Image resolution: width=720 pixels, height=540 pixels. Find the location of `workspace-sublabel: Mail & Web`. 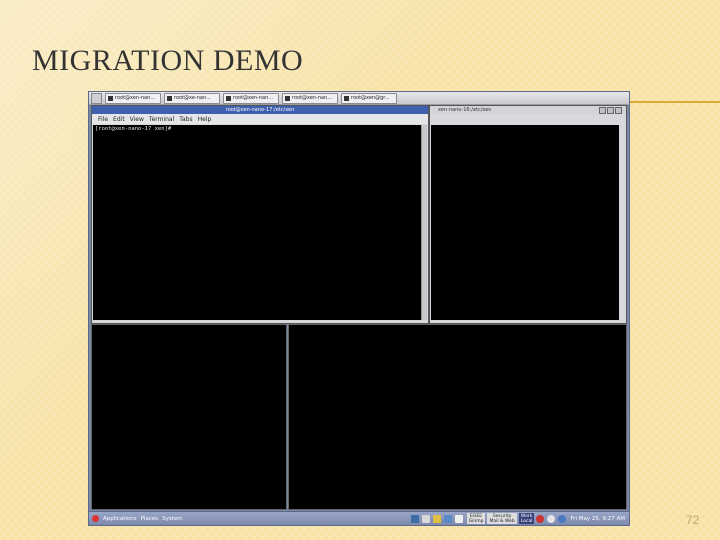

workspace-sublabel: Mail & Web is located at coordinates (502, 521).